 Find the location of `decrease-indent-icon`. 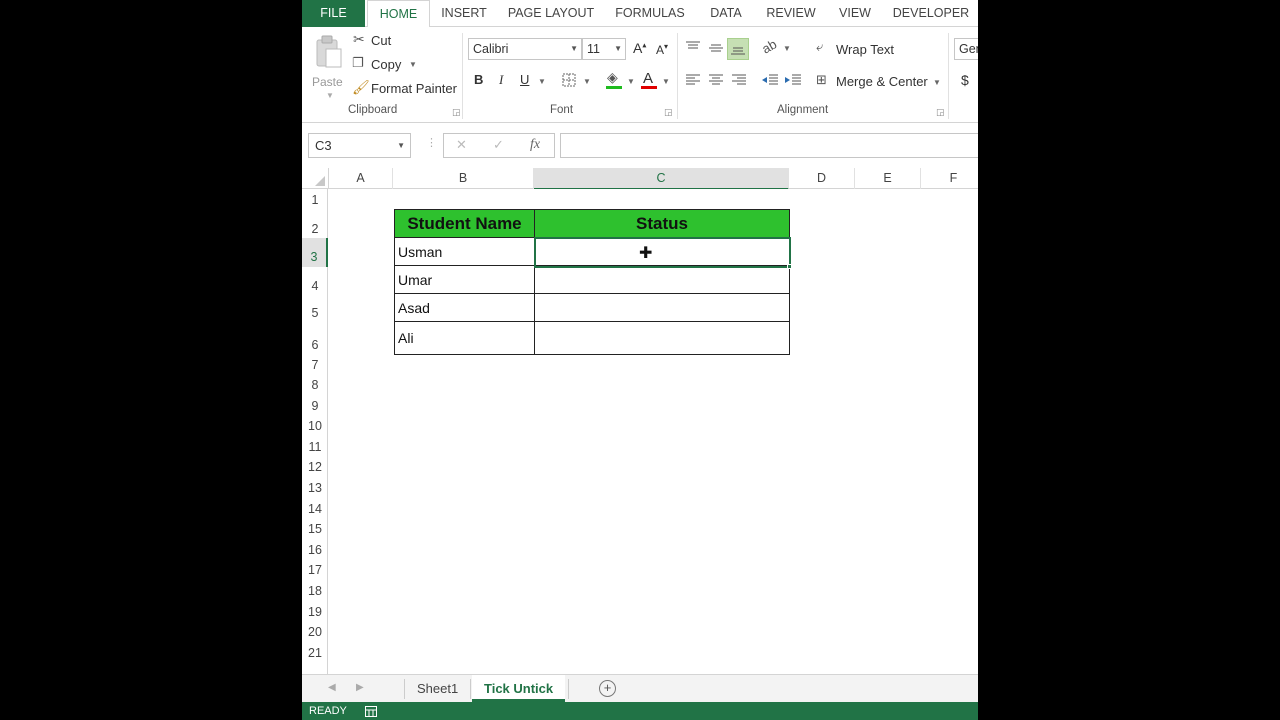

decrease-indent-icon is located at coordinates (770, 80).